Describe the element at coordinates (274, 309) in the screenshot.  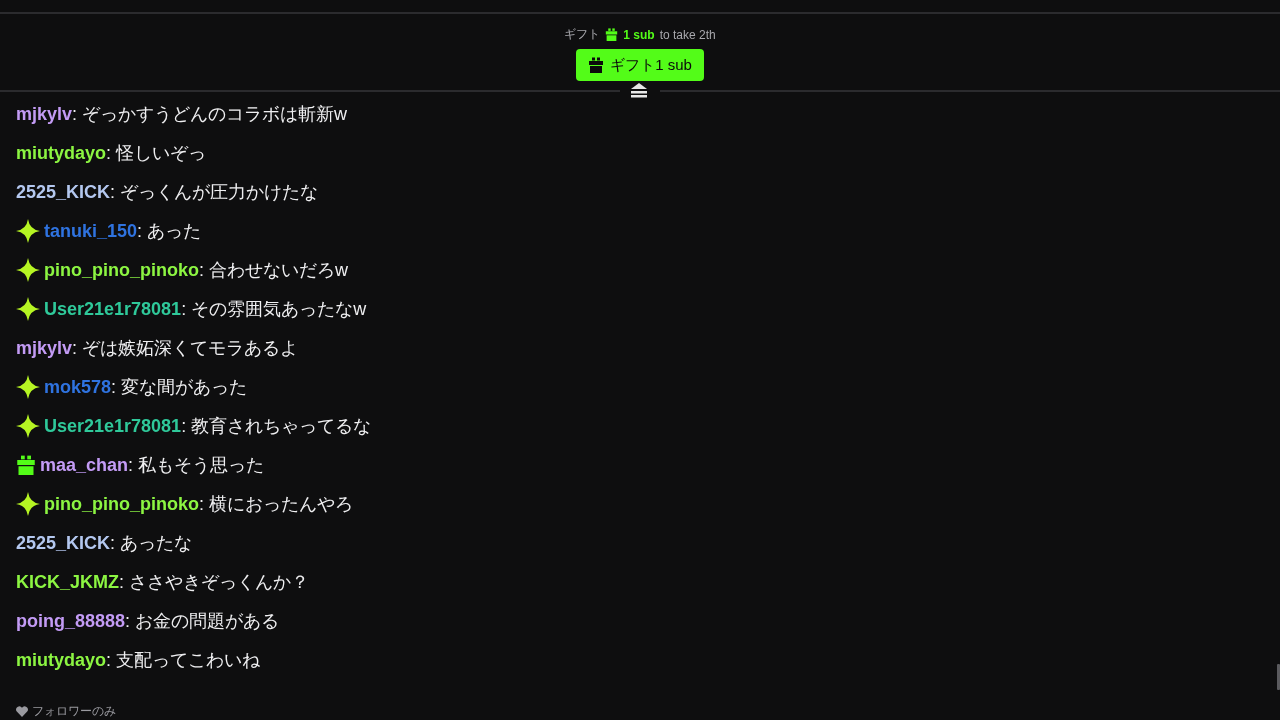
I see `chat-message: : その雰囲気あったなw` at that location.